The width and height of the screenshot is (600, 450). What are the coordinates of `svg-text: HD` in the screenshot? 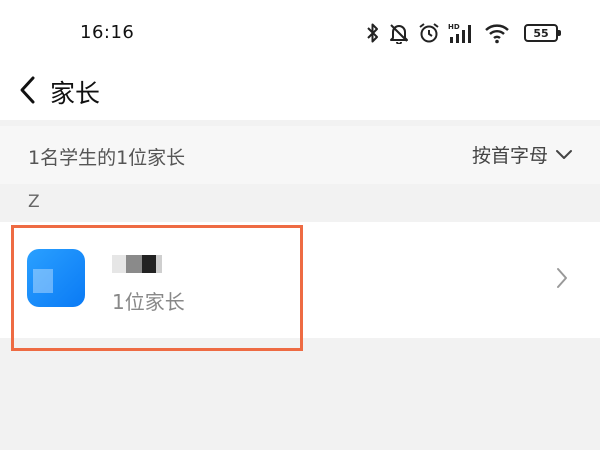 It's located at (454, 27).